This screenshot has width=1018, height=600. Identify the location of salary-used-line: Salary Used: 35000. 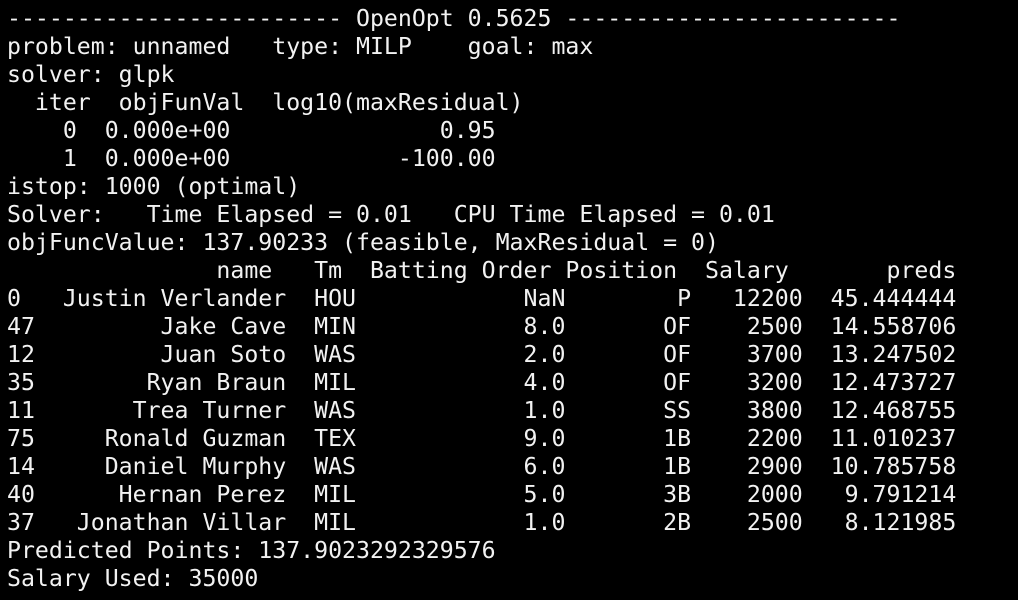
(133, 578).